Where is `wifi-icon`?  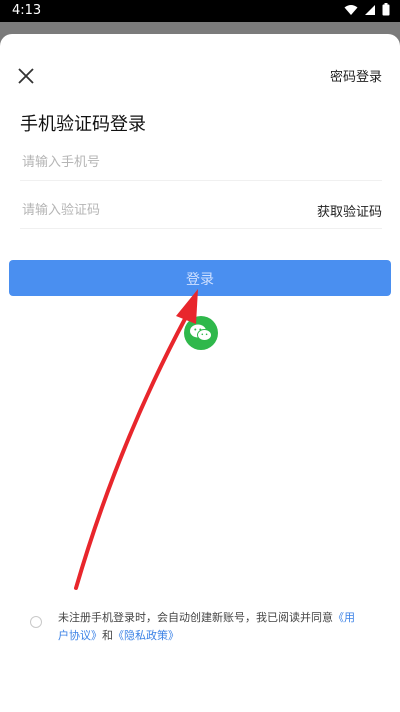 wifi-icon is located at coordinates (351, 9).